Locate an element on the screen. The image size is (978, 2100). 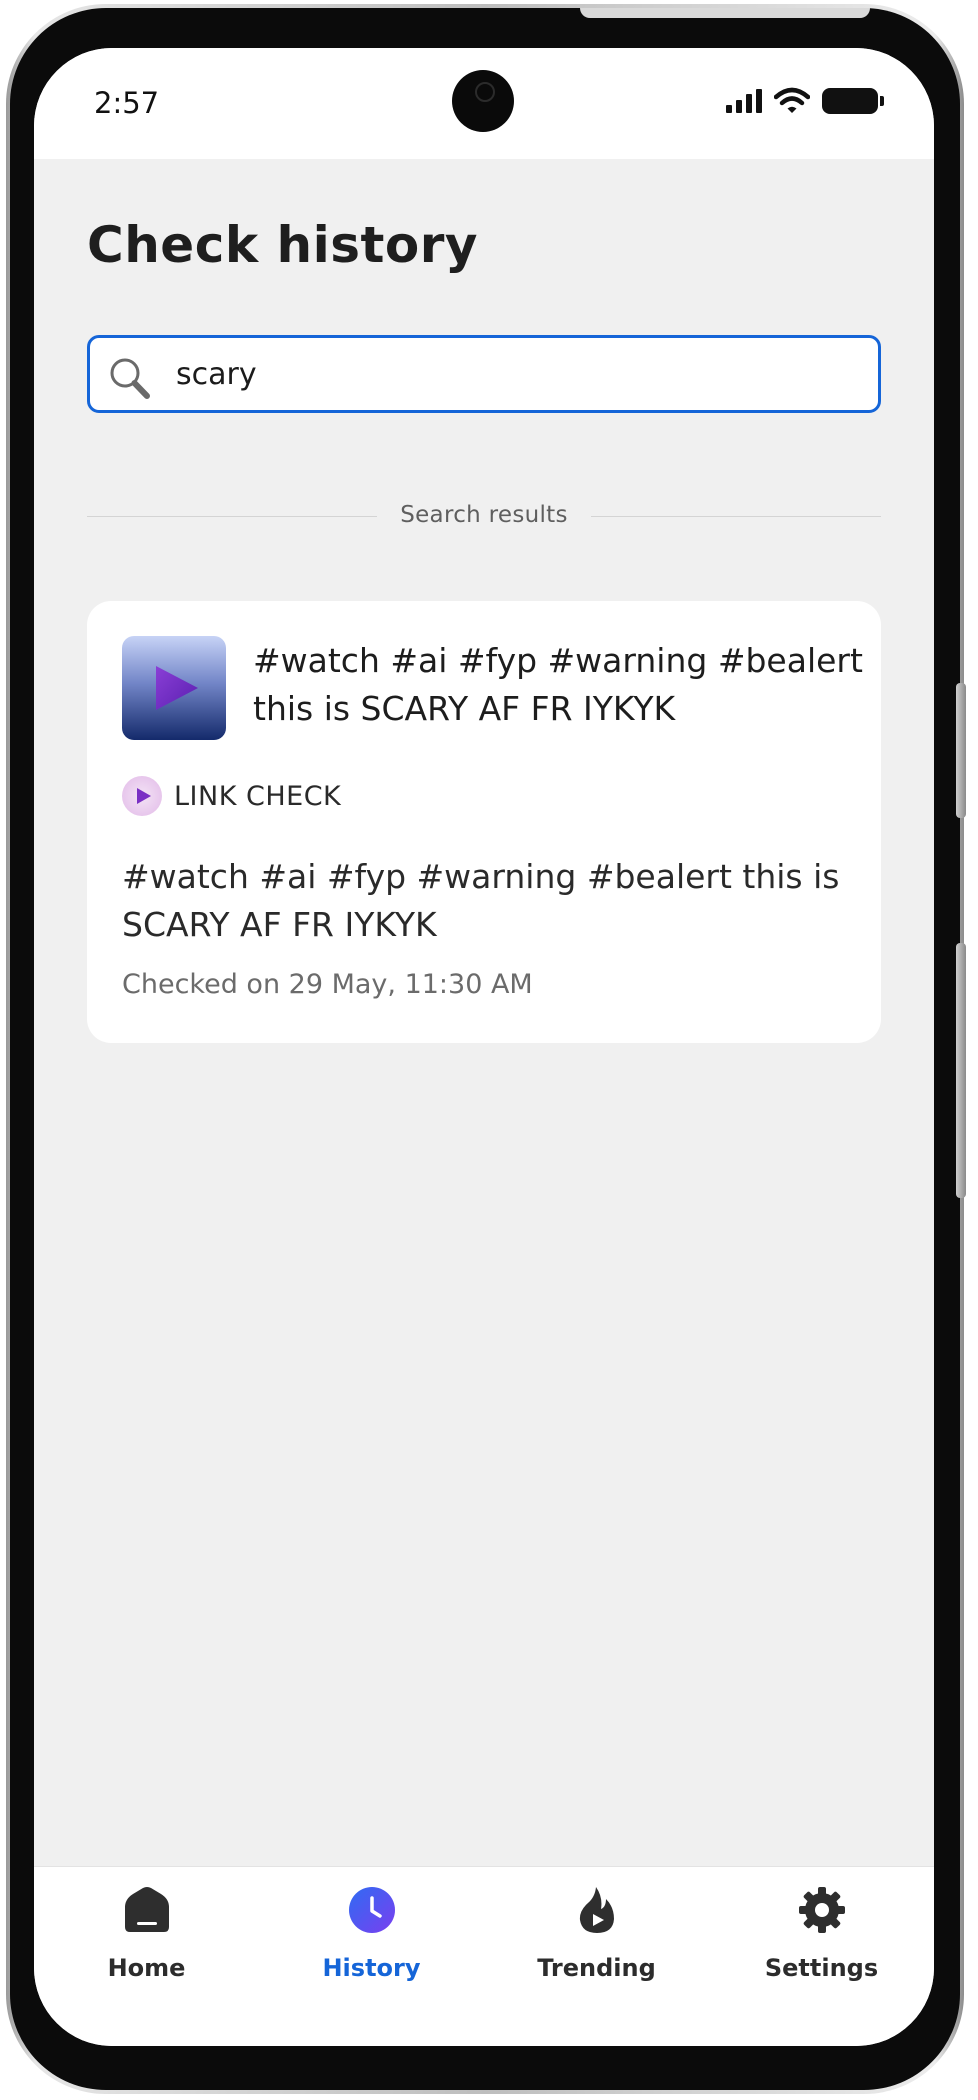
check-type-label: LINK CHECK is located at coordinates (258, 796).